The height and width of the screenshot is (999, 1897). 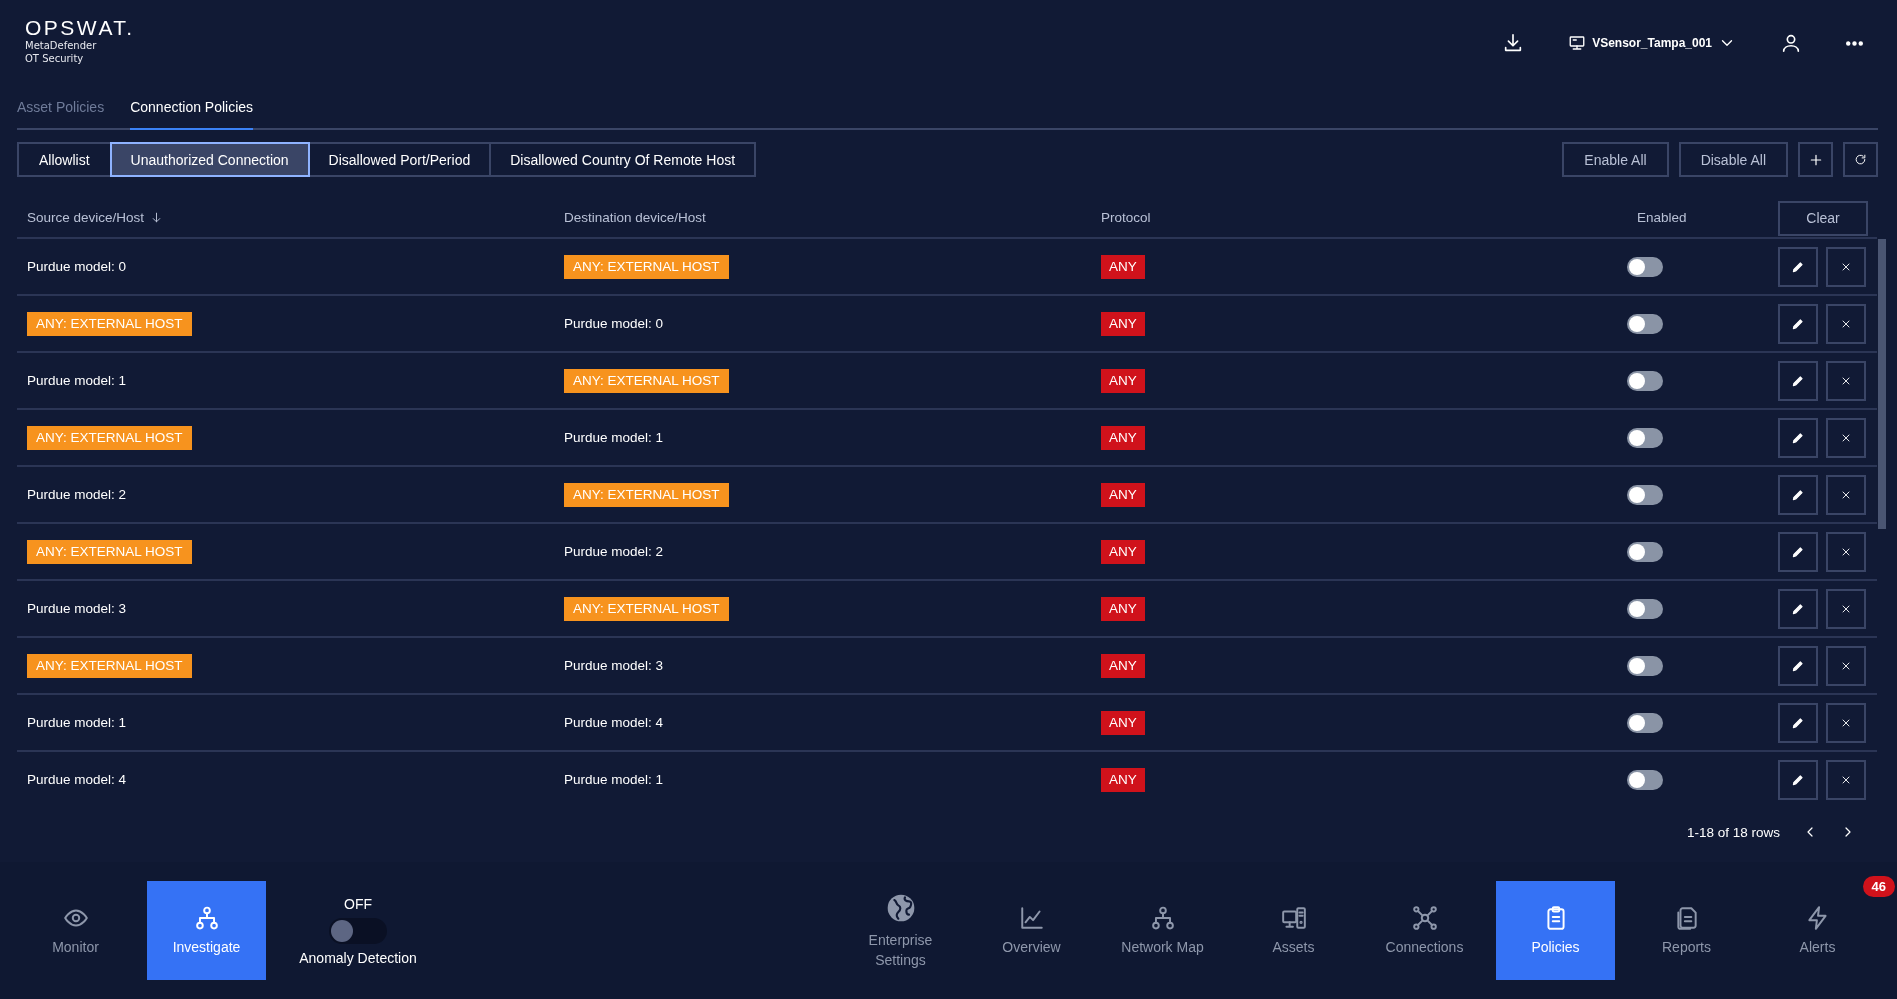 What do you see at coordinates (1733, 832) in the screenshot?
I see `pagination-info: 1-18 of 18 rows` at bounding box center [1733, 832].